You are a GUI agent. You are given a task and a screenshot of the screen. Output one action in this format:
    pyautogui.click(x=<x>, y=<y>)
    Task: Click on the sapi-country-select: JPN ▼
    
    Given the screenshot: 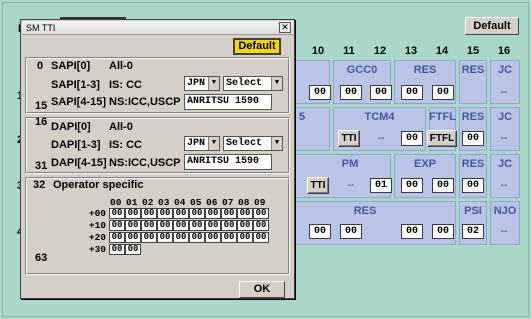 What is the action you would take?
    pyautogui.click(x=202, y=83)
    